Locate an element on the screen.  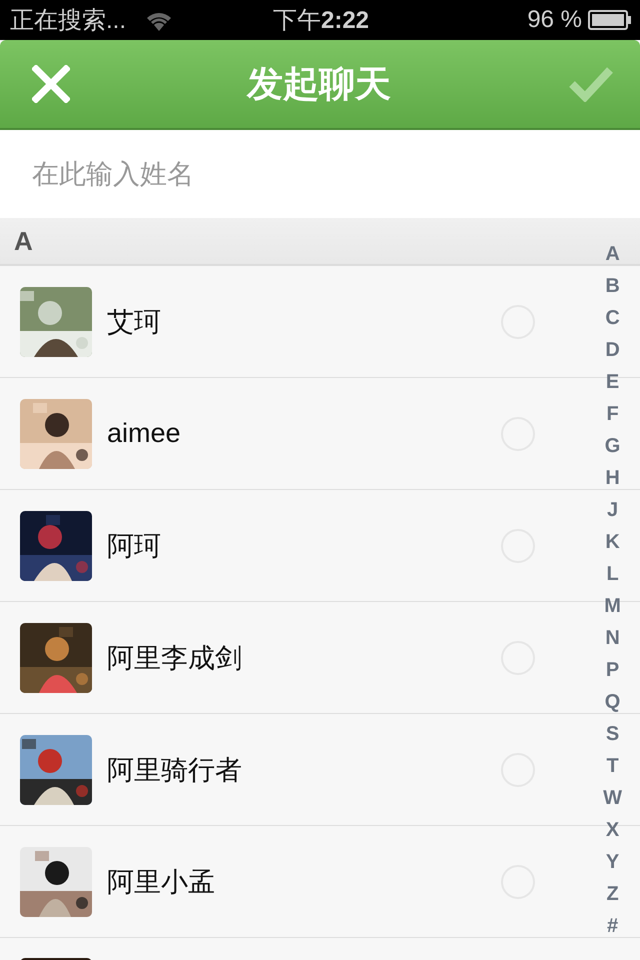
index-letter: S is located at coordinates (613, 736).